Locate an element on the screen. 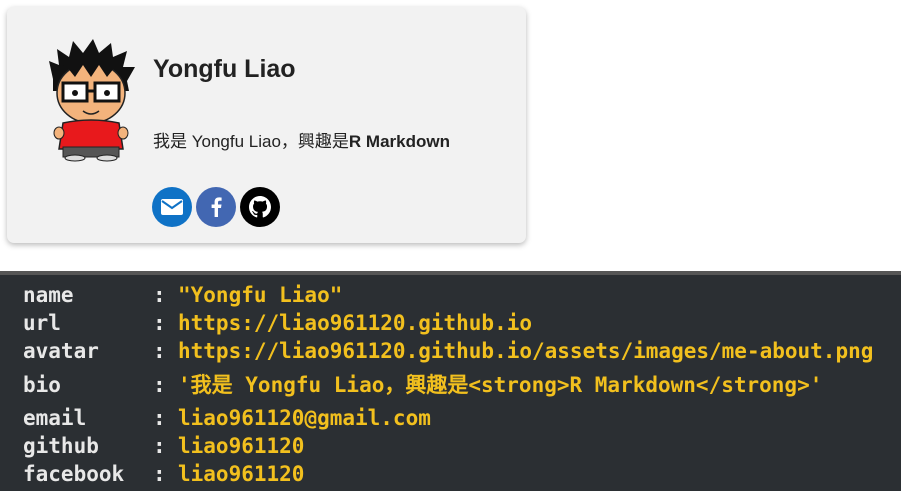 The width and height of the screenshot is (901, 491). yaml-key: url is located at coordinates (42, 323).